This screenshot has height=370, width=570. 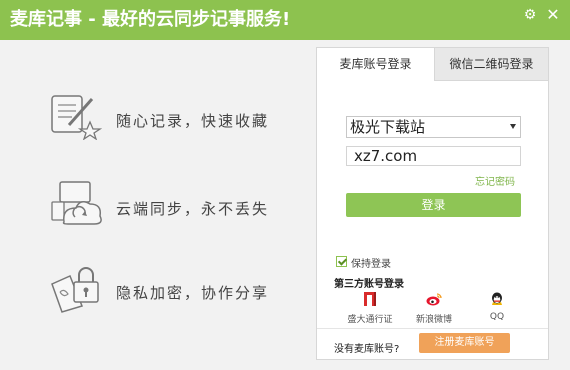 I want to click on account-select: 极光下载站, so click(x=433, y=127).